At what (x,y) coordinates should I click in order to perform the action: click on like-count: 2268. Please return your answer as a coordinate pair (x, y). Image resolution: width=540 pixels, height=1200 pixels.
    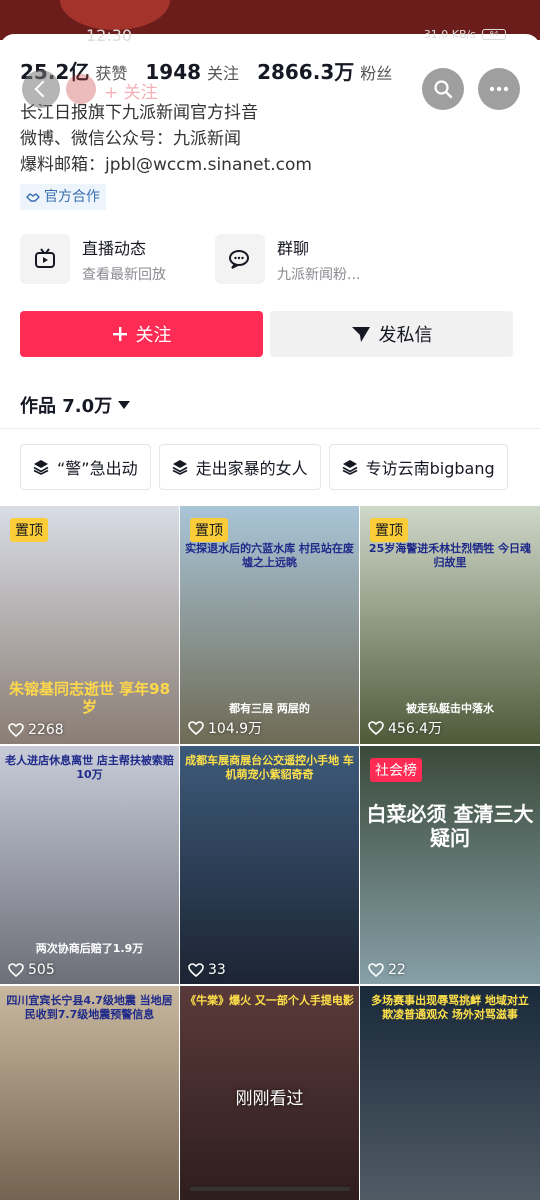
    Looking at the image, I should click on (36, 730).